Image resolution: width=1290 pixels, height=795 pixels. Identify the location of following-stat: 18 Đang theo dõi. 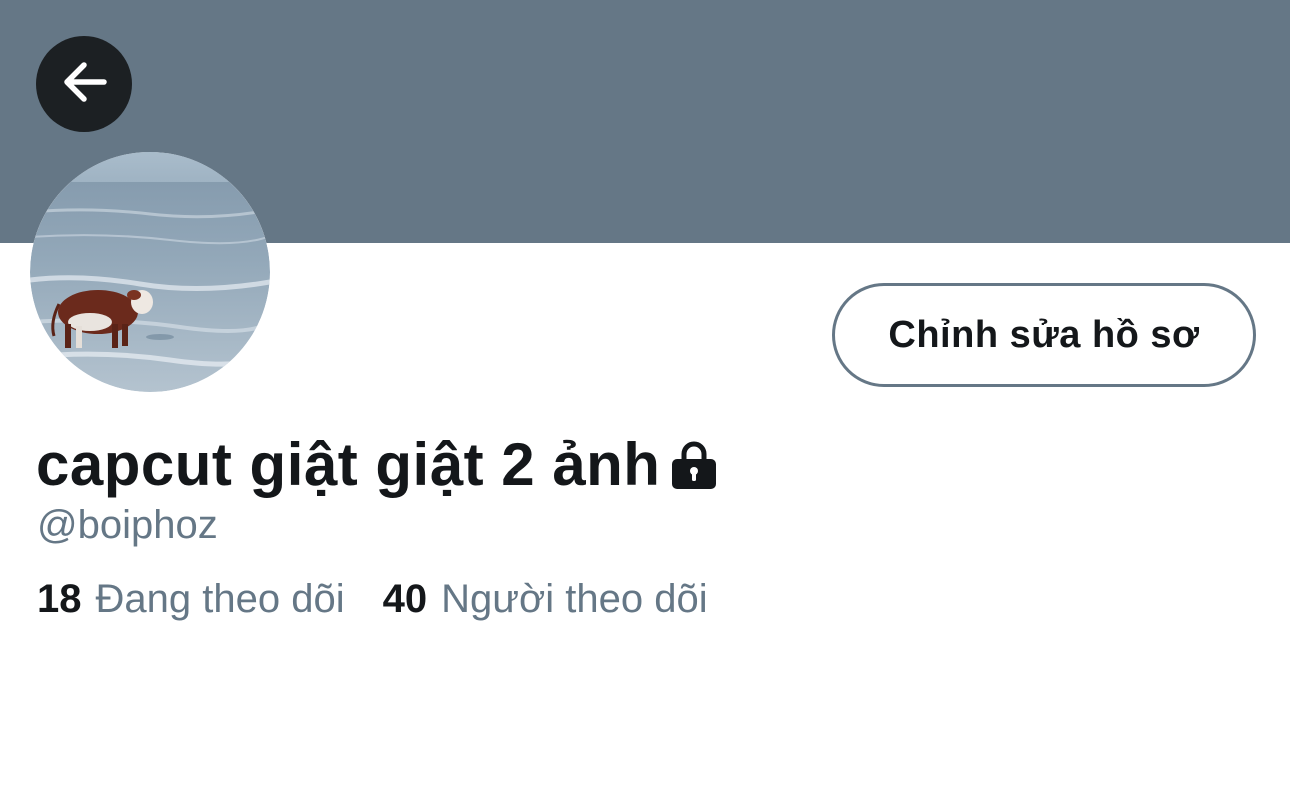
(191, 599).